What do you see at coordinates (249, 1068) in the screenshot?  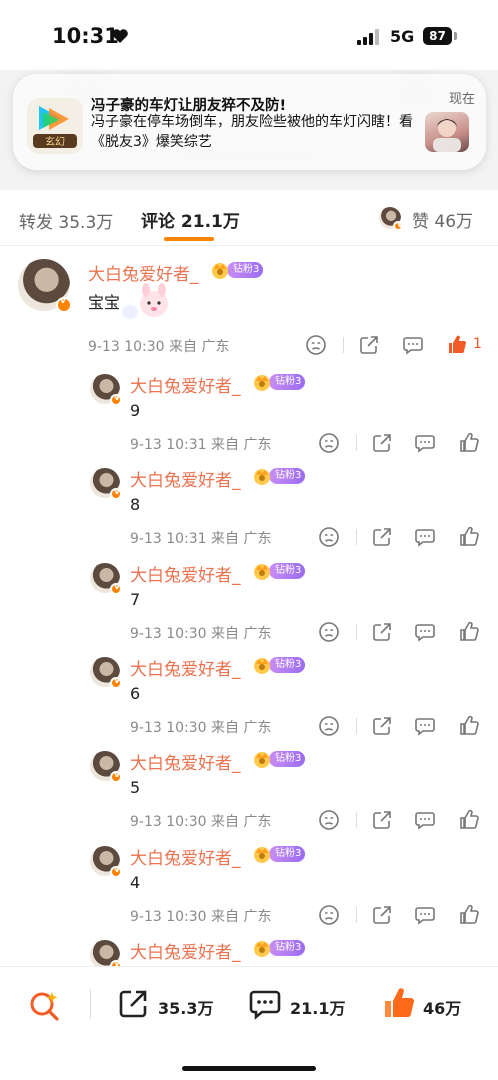 I see `home-indicator` at bounding box center [249, 1068].